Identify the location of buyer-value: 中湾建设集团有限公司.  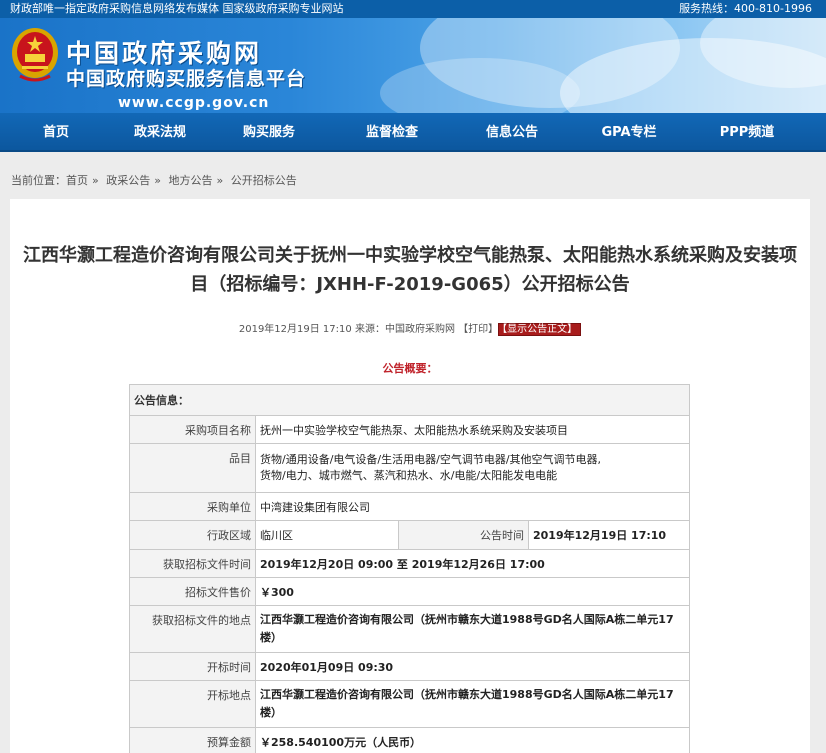
(472, 506).